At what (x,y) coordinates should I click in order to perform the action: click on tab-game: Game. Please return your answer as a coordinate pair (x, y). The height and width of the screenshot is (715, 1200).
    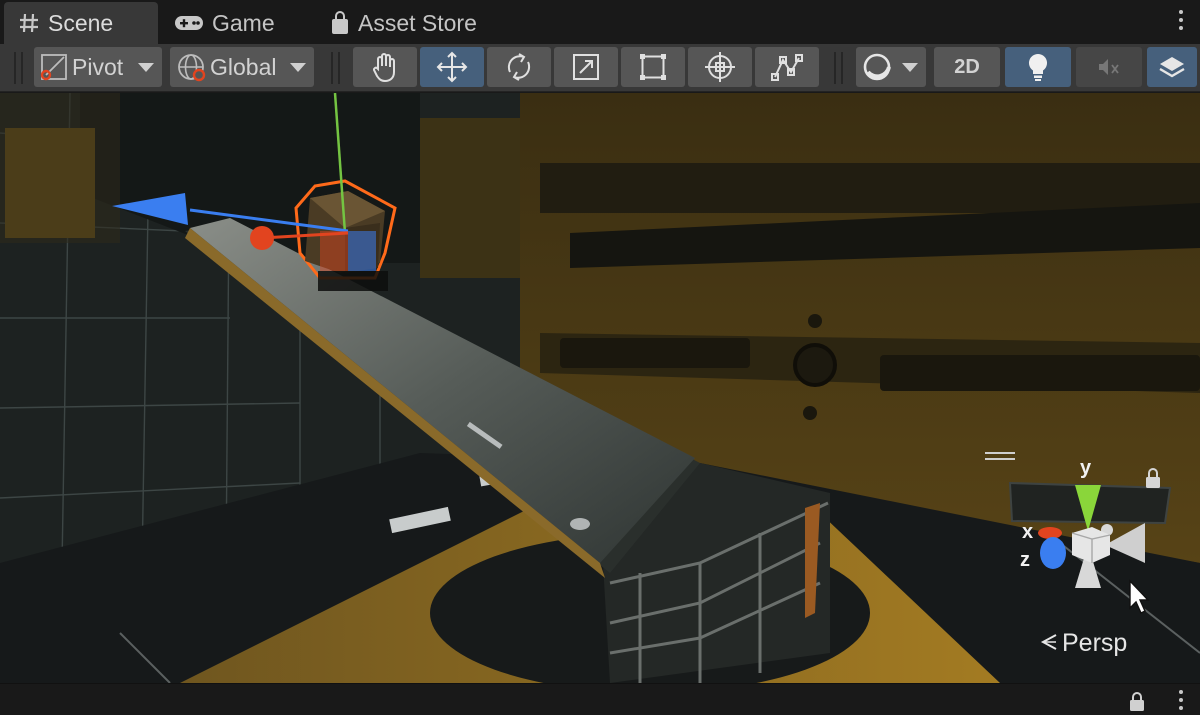
    Looking at the image, I should click on (235, 23).